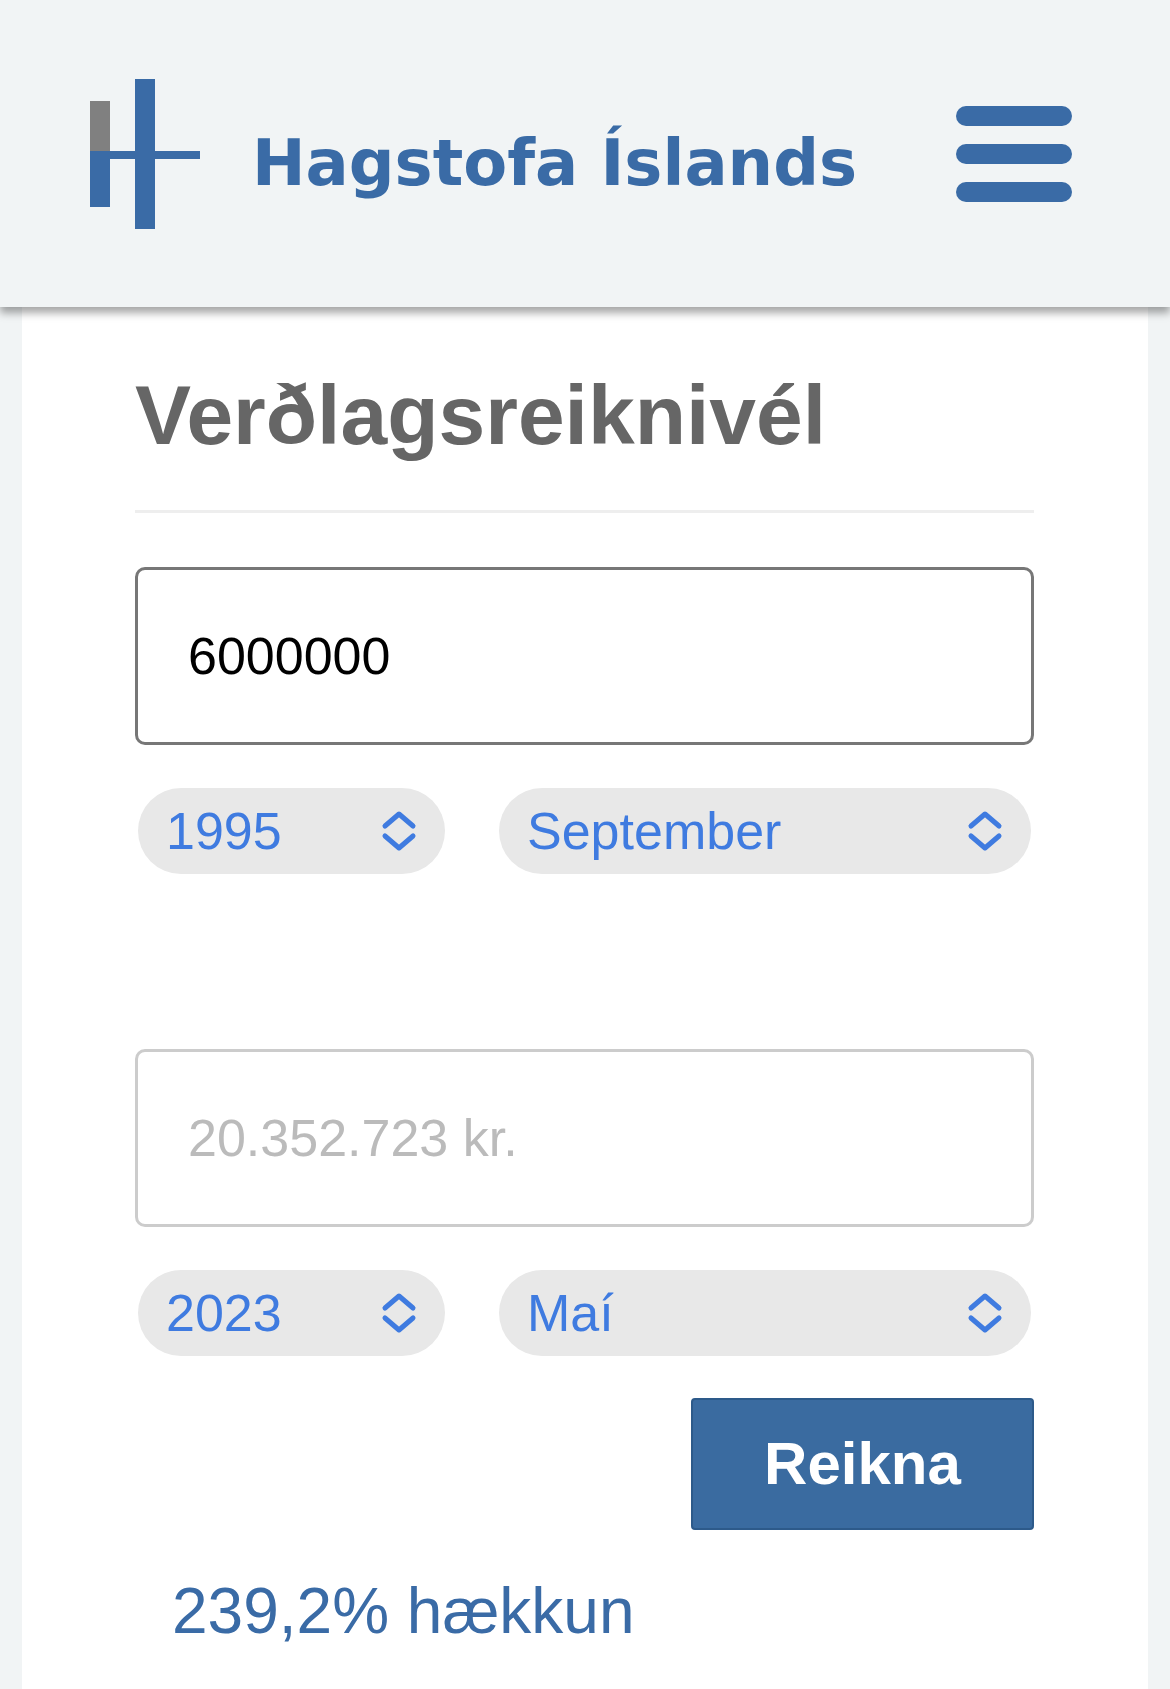 The width and height of the screenshot is (1170, 1689). What do you see at coordinates (481, 415) in the screenshot?
I see `page-heading: Verðlagsreiknivél` at bounding box center [481, 415].